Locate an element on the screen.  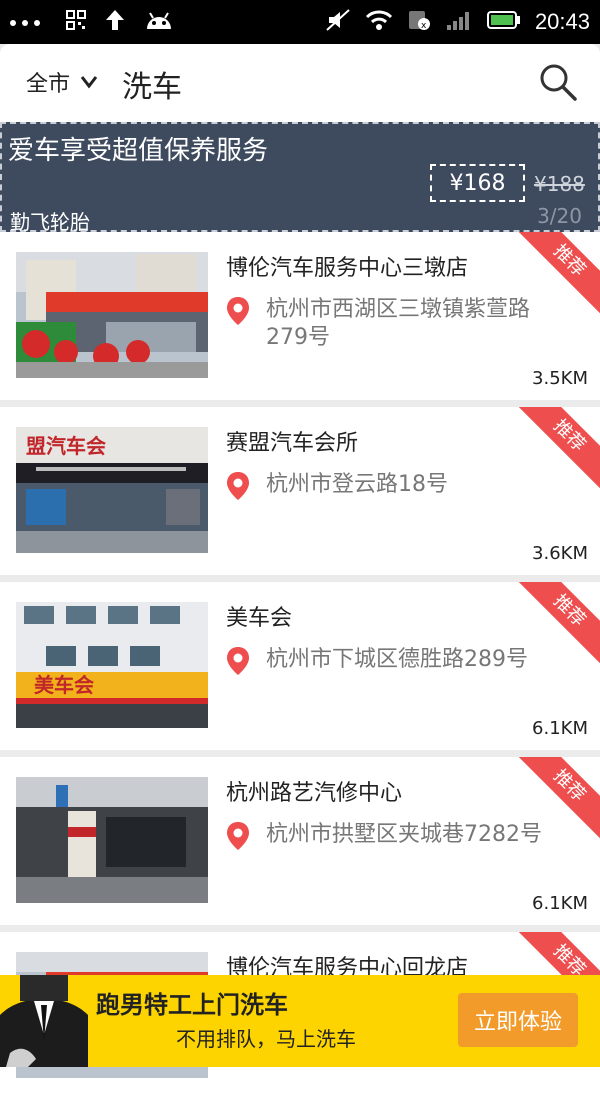
agent-figure-icon is located at coordinates (44, 1021).